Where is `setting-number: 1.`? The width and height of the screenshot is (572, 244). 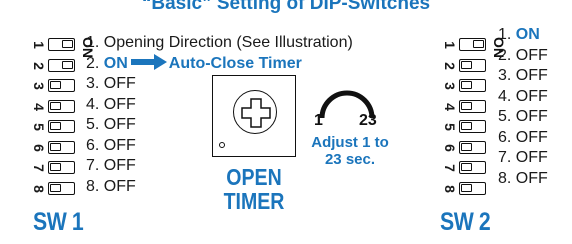 setting-number: 1. is located at coordinates (93, 42).